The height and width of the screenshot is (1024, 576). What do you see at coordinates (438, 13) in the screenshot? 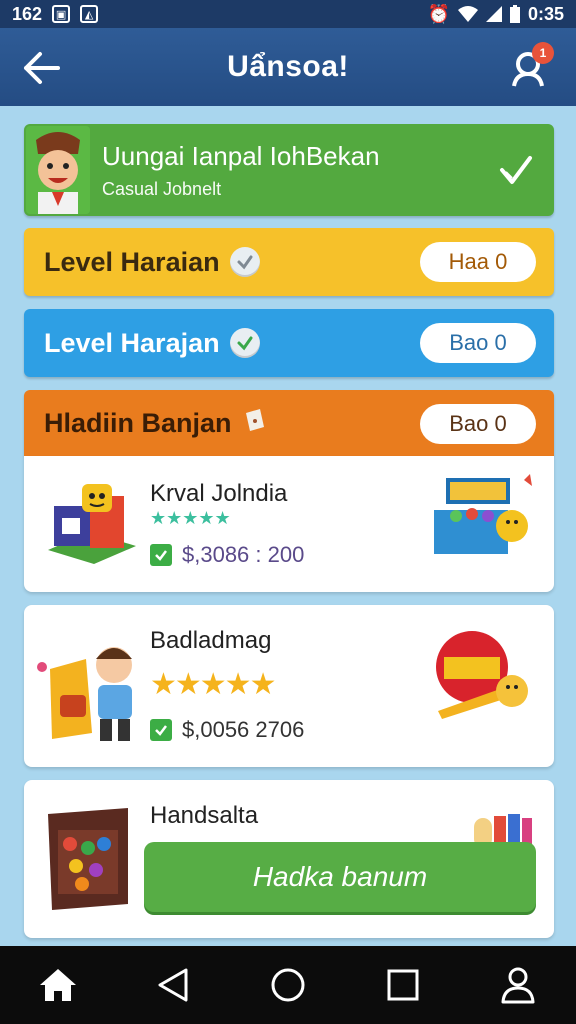
I see `alarm-icon: ⏰` at bounding box center [438, 13].